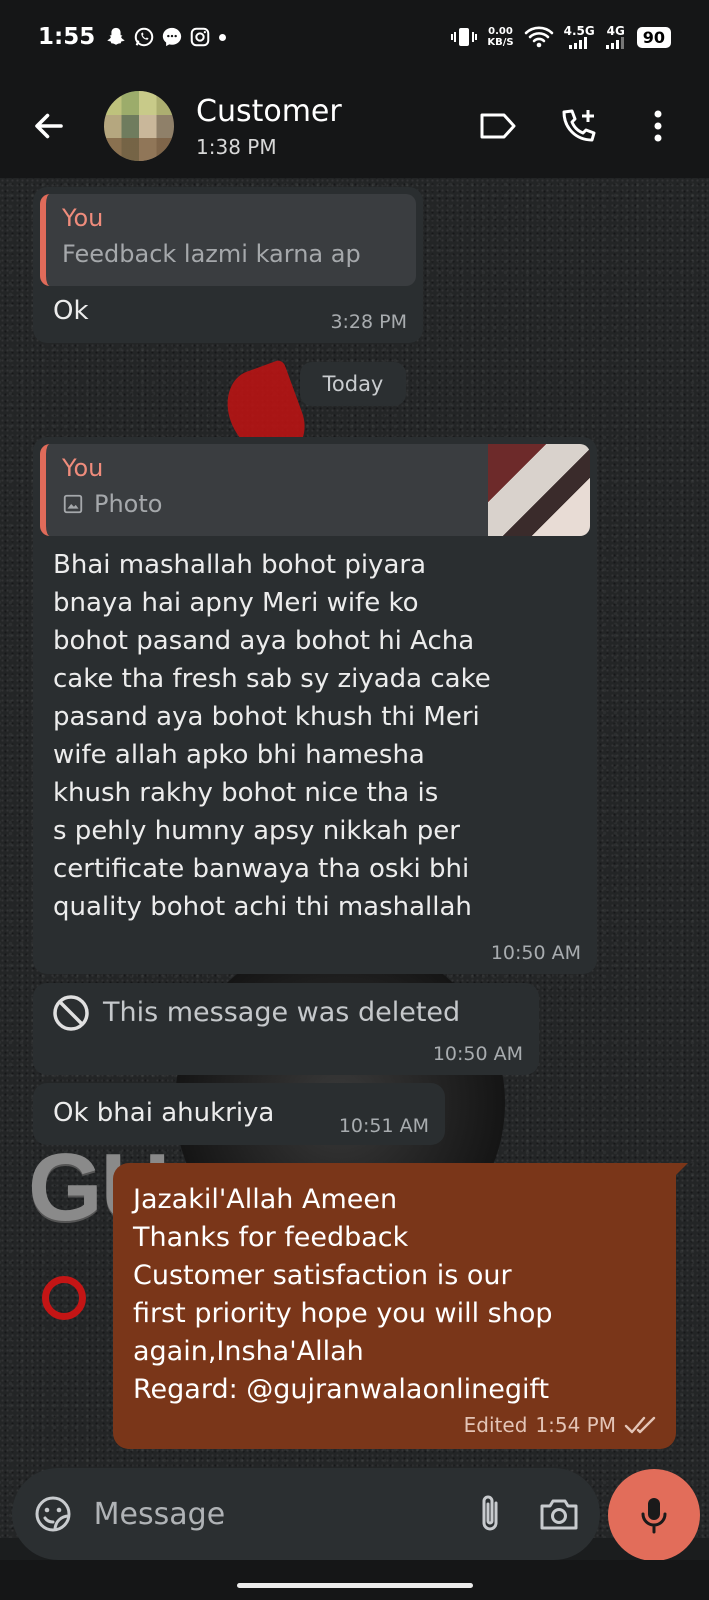  What do you see at coordinates (269, 111) in the screenshot?
I see `contact-name: Customer` at bounding box center [269, 111].